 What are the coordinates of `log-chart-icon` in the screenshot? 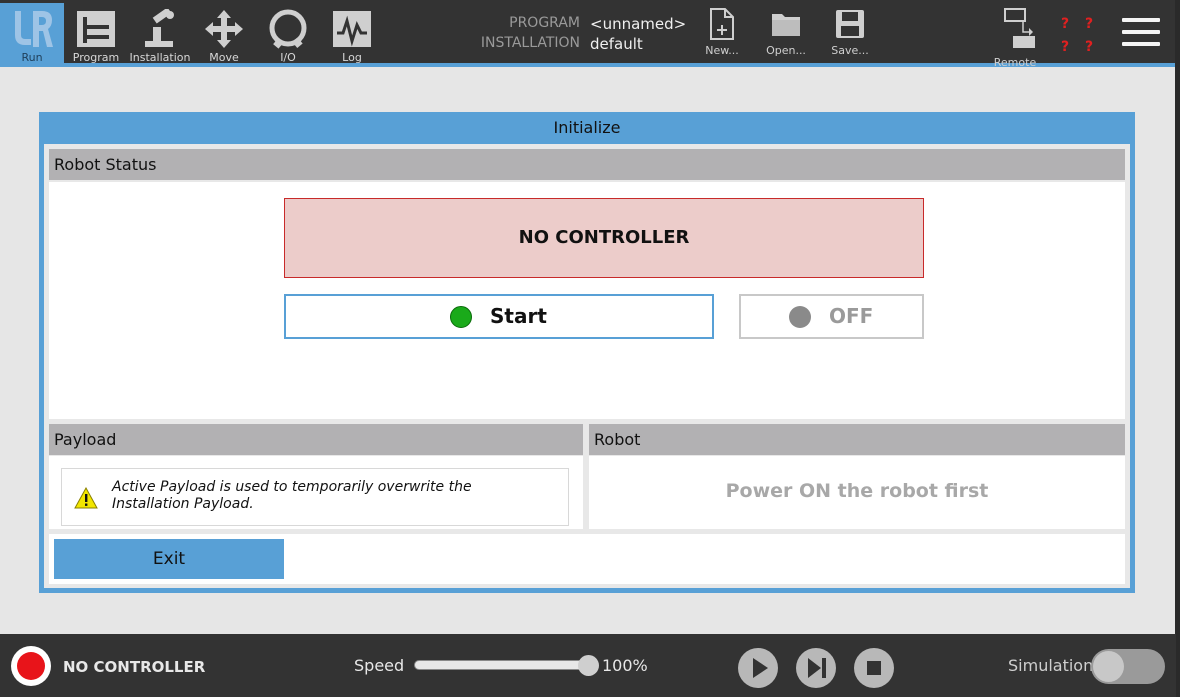 It's located at (352, 29).